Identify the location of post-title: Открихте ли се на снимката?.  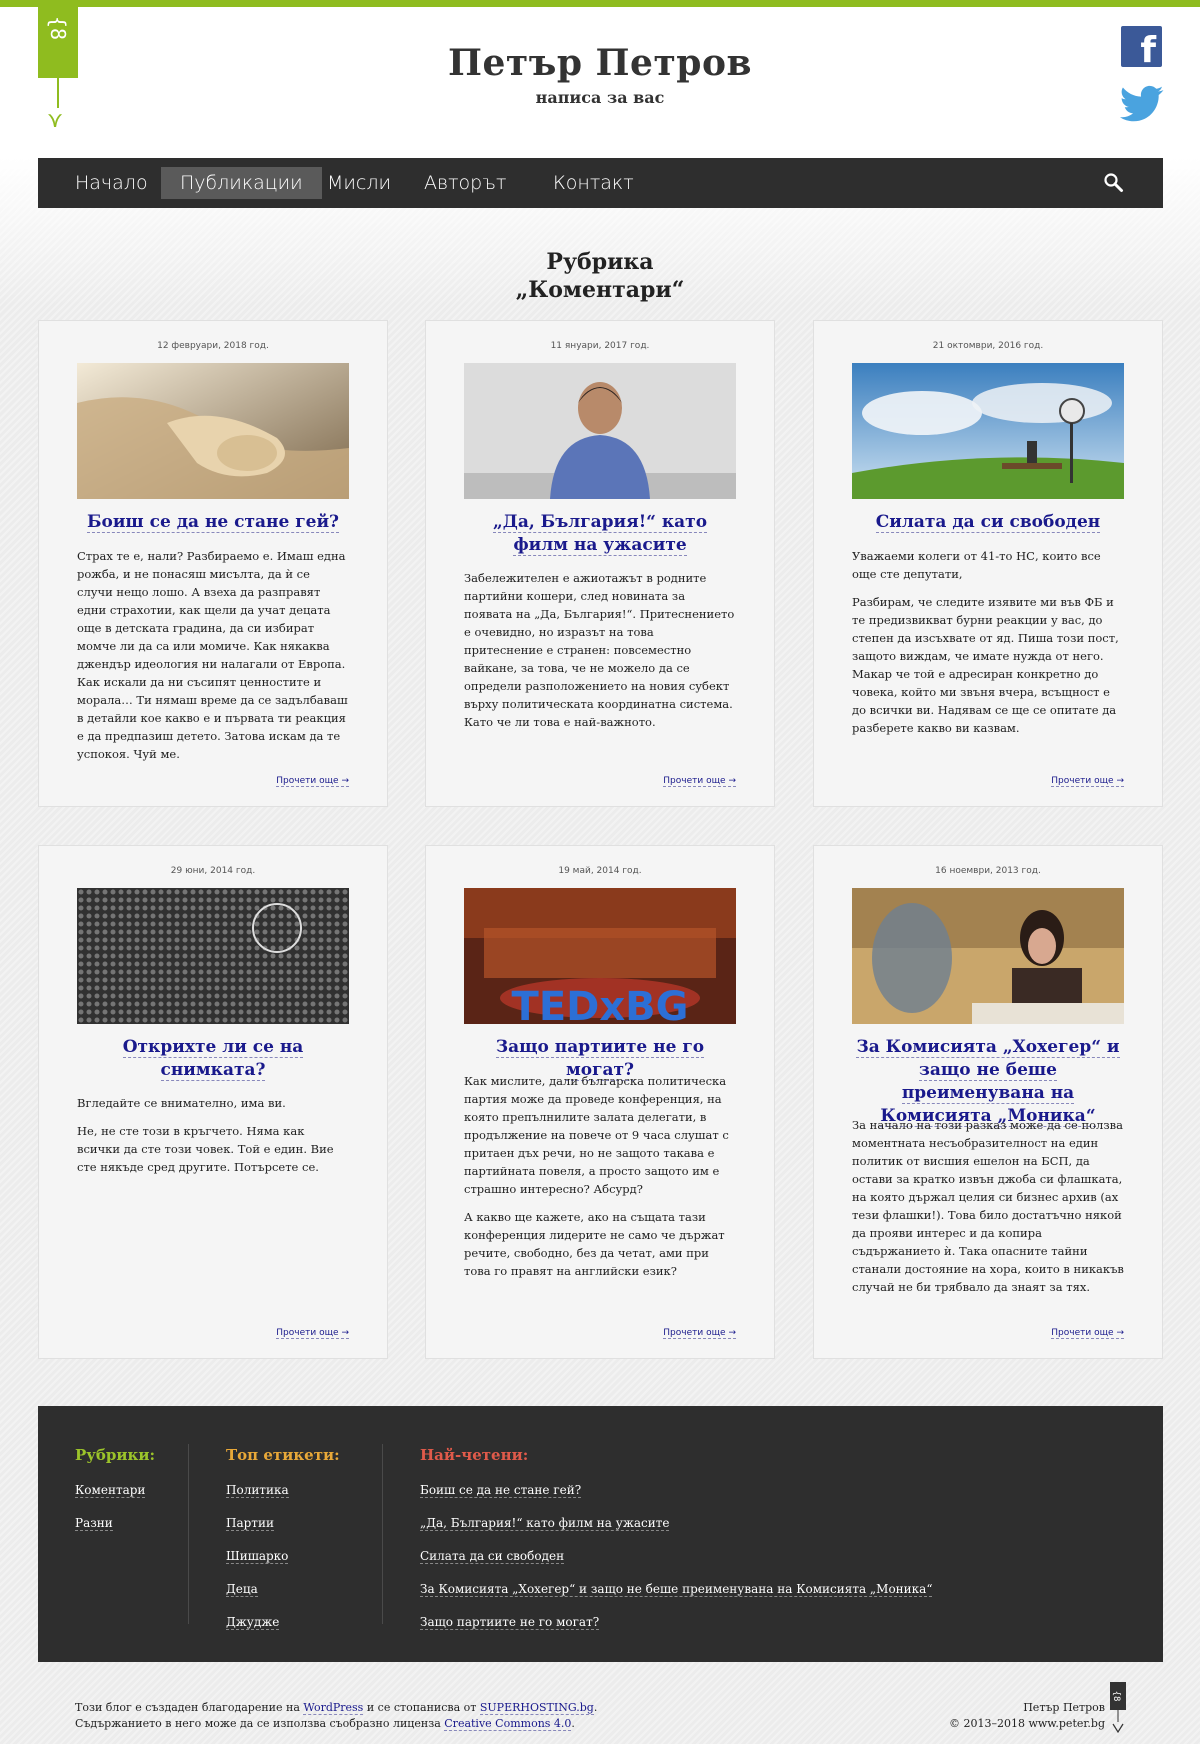
(213, 1059).